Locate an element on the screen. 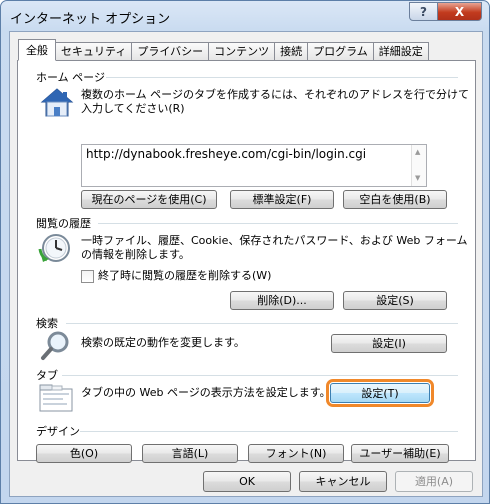 The width and height of the screenshot is (490, 504). delete-on-exit-label: 終了時に閲覧の履歴を削除する(W) is located at coordinates (184, 276).